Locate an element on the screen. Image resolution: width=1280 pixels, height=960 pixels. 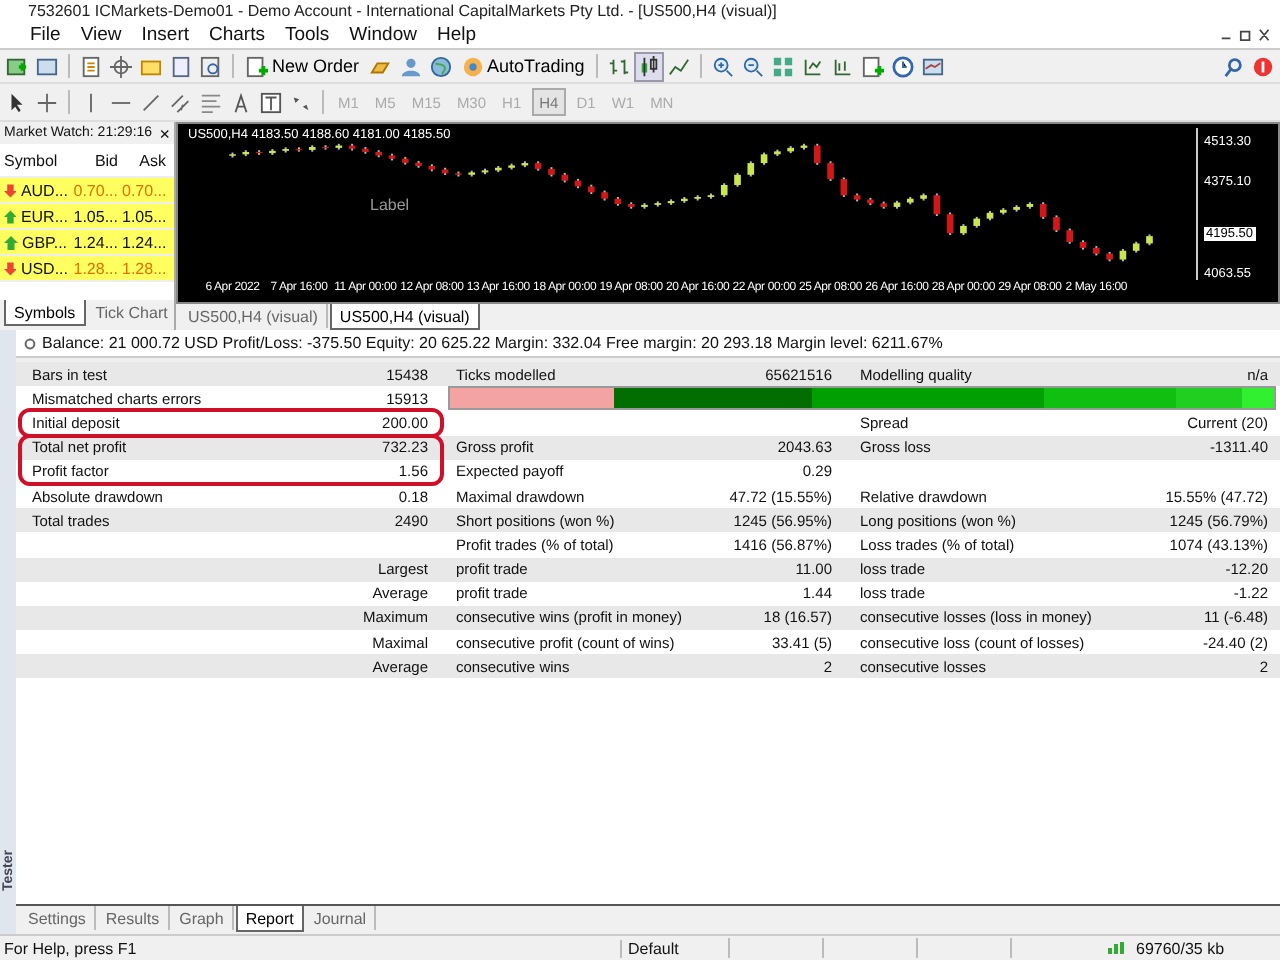
menu-item: File is located at coordinates (45, 34).